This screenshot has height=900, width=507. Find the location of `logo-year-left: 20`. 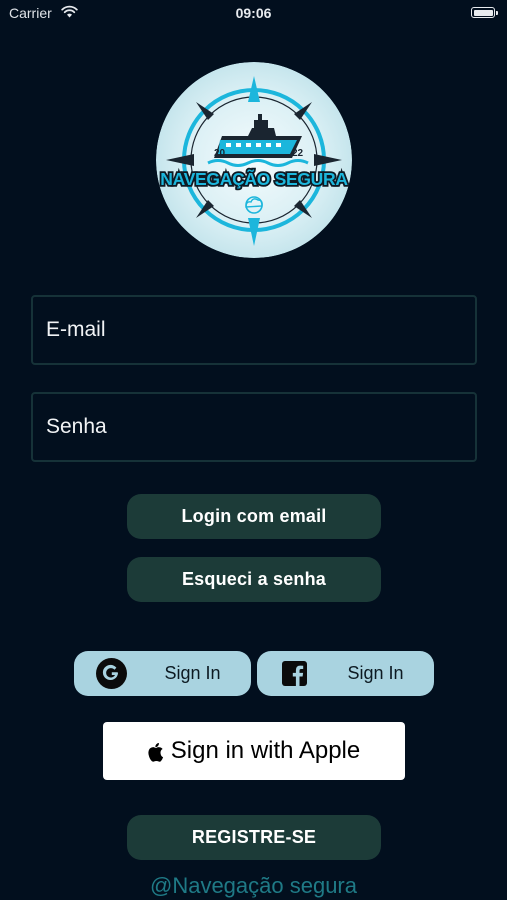

logo-year-left: 20 is located at coordinates (220, 153).